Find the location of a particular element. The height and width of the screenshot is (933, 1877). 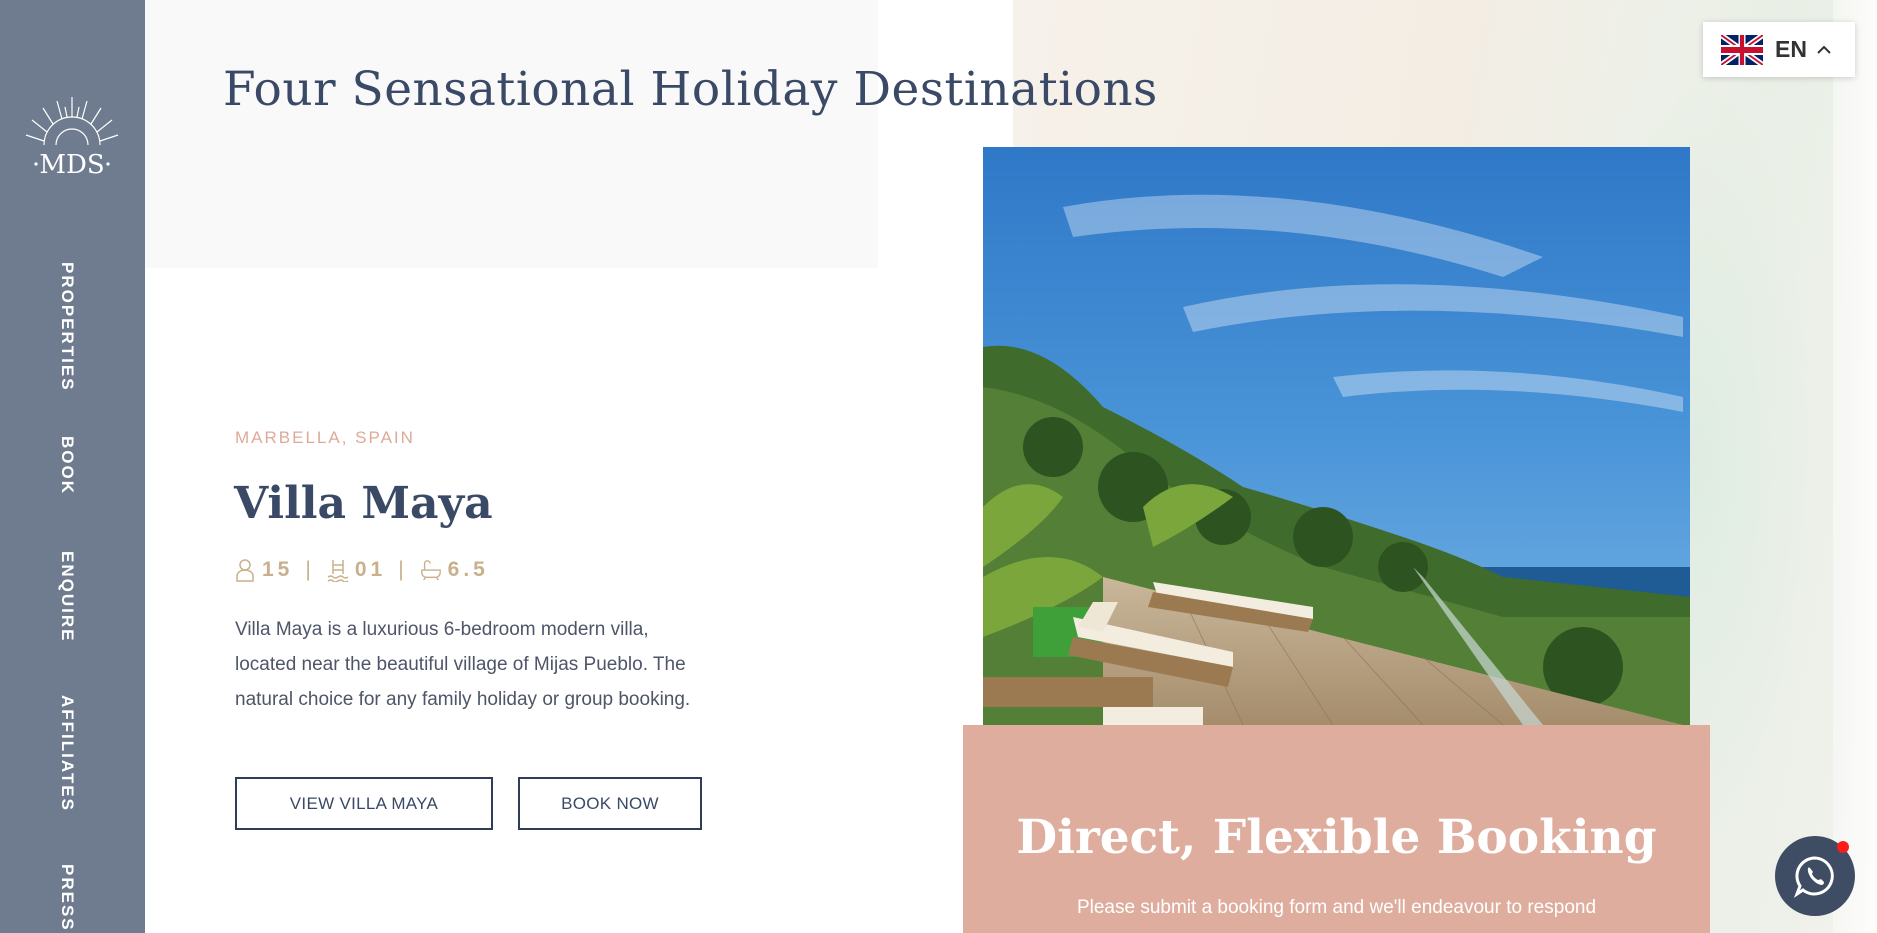

view-villa-button: VIEW VILLA MAYA is located at coordinates (364, 803).